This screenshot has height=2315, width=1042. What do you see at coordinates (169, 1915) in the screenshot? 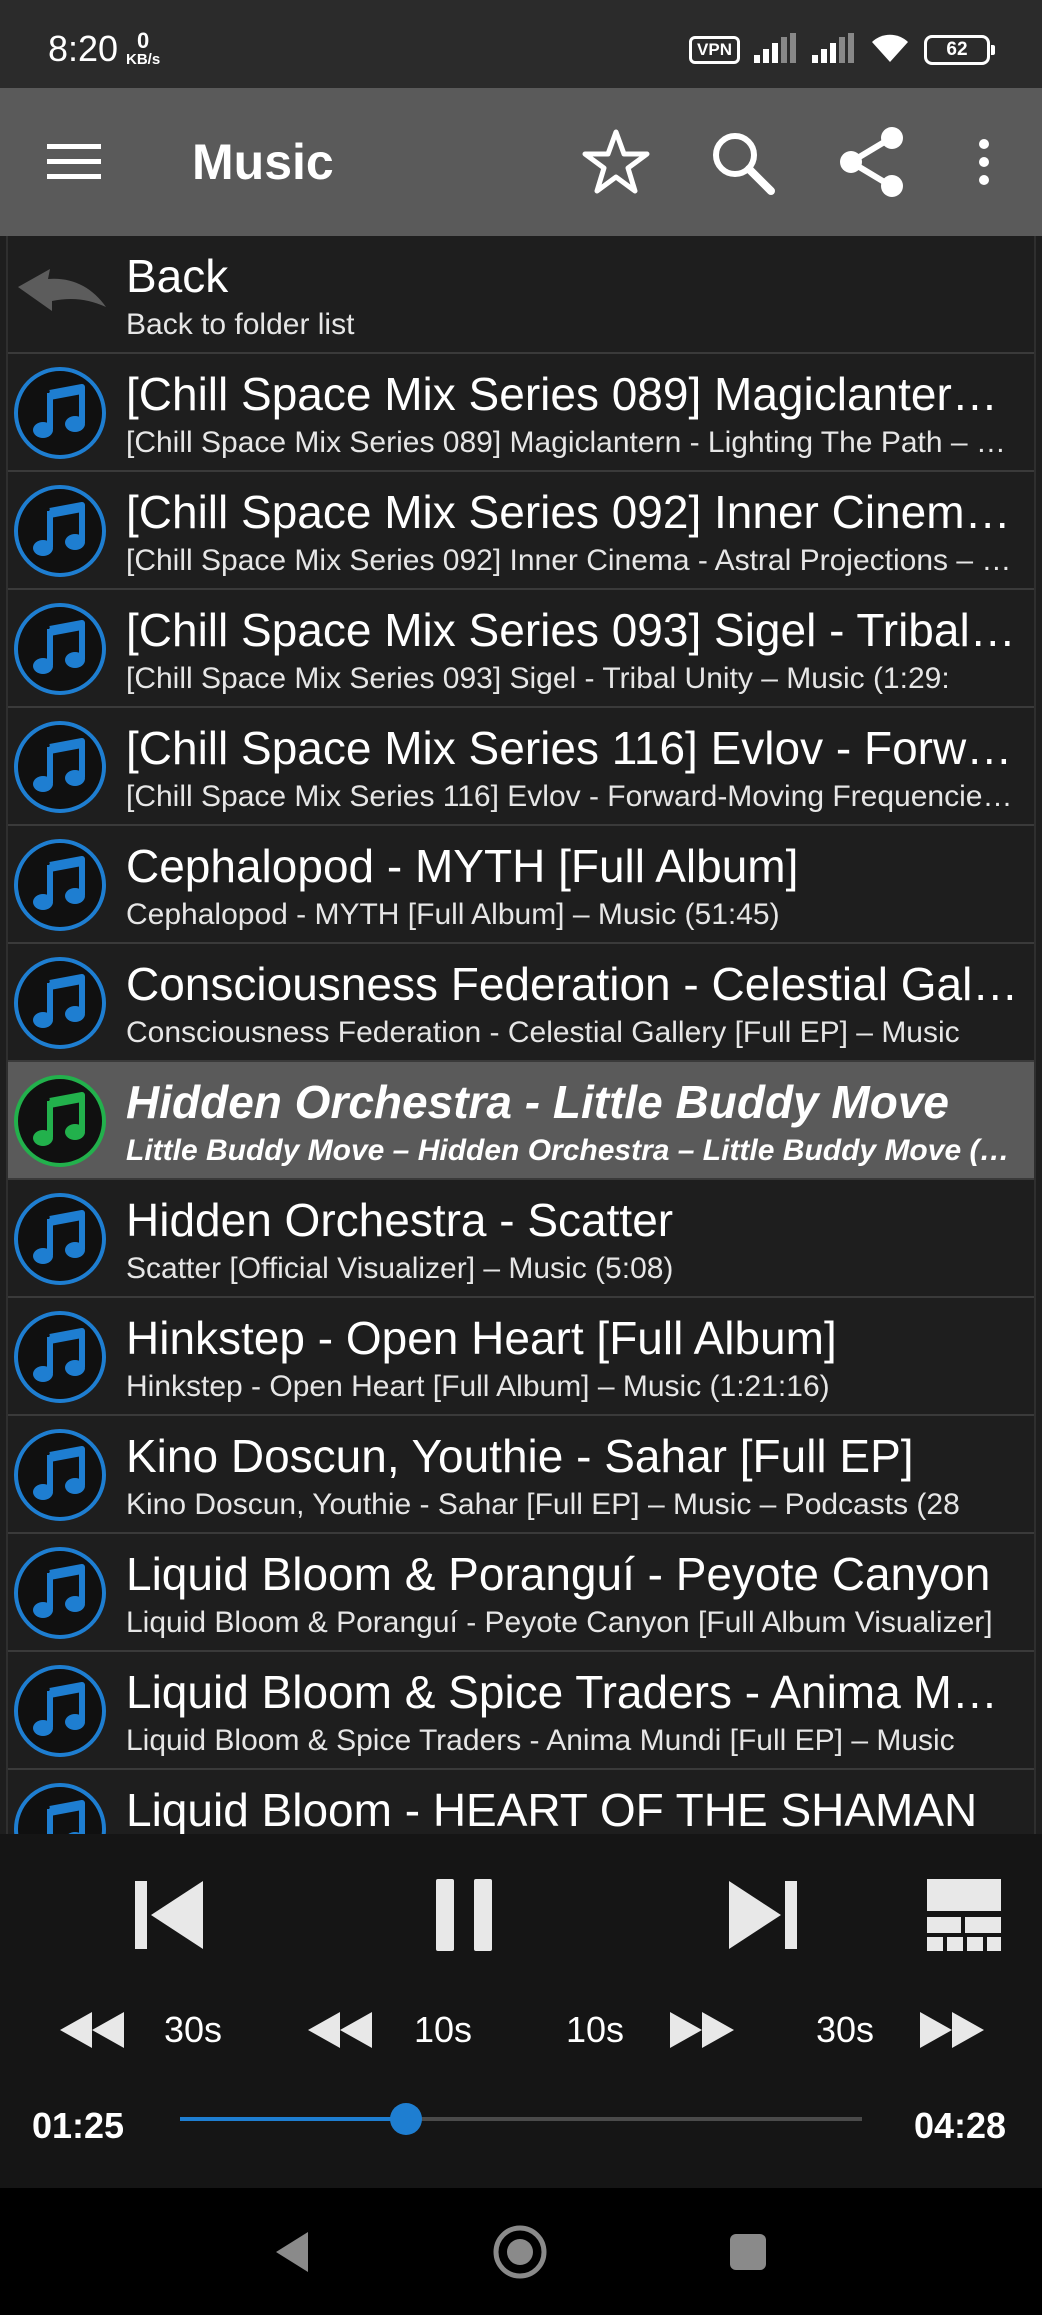
I see `skip-previous-button` at bounding box center [169, 1915].